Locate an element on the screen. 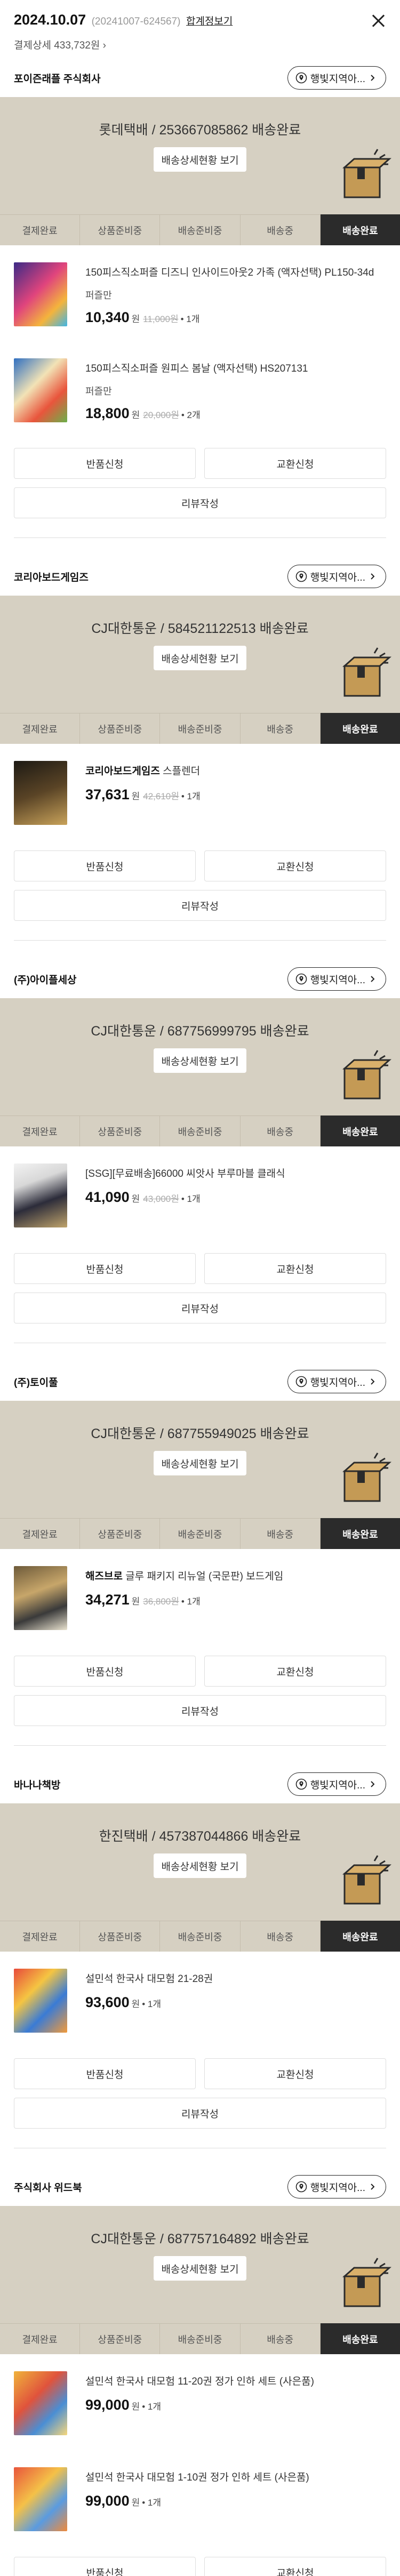  delivery-step: 배송중 is located at coordinates (280, 230).